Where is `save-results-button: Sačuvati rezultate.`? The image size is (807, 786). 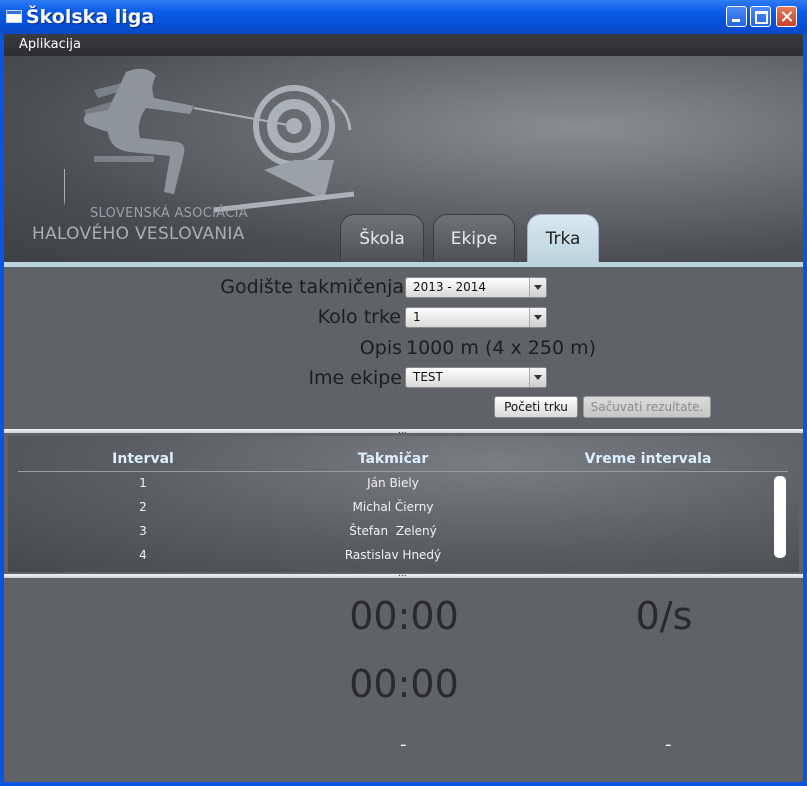
save-results-button: Sačuvati rezultate. is located at coordinates (647, 407).